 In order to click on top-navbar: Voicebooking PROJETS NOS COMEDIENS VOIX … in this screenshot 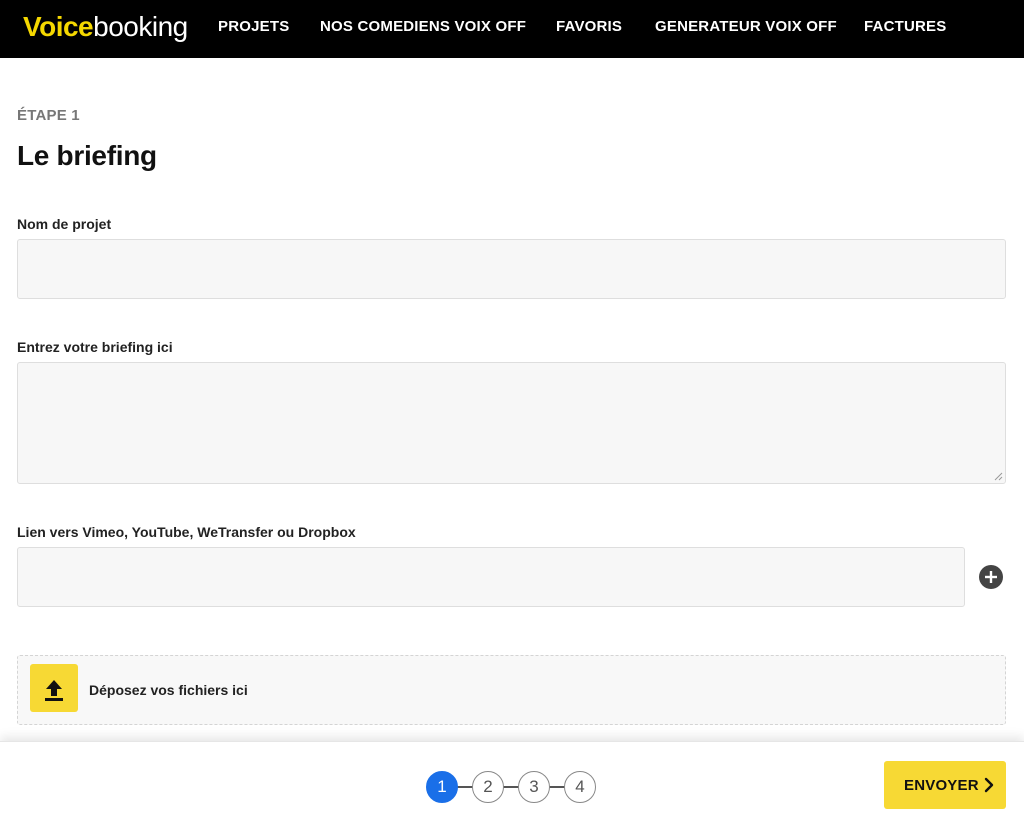, I will do `click(512, 29)`.